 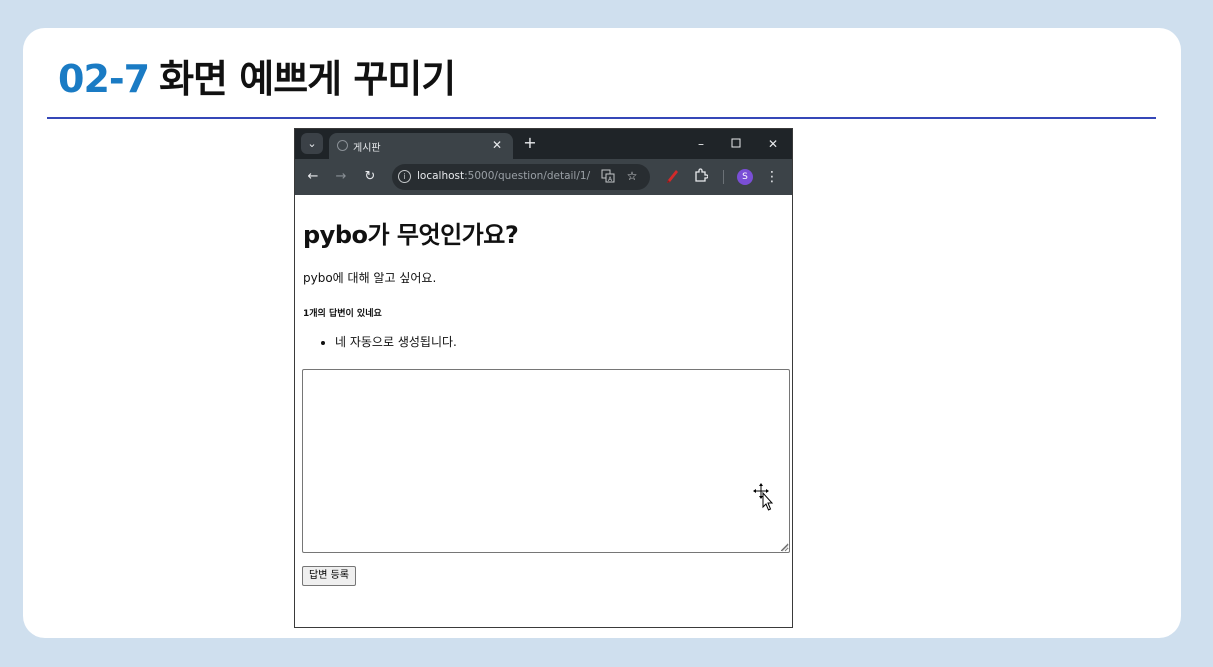 I want to click on reload-button: ↻, so click(x=370, y=177).